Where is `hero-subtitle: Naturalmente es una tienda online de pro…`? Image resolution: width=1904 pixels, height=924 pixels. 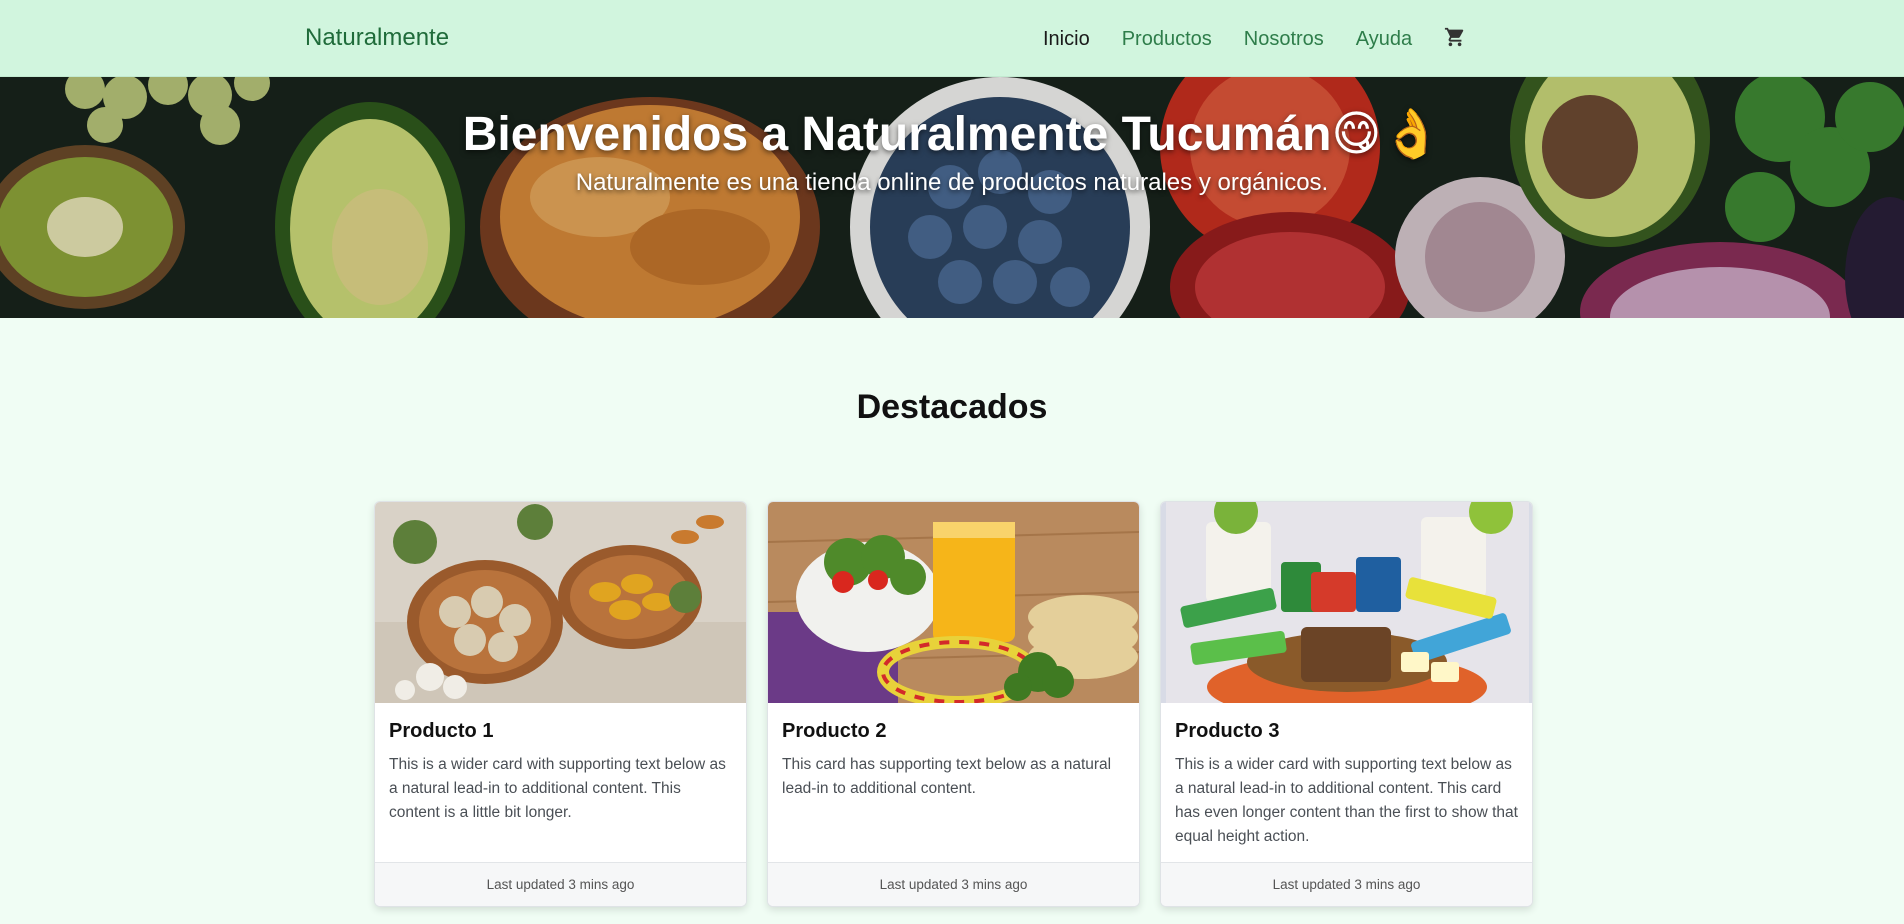 hero-subtitle: Naturalmente es una tienda online de pro… is located at coordinates (952, 182).